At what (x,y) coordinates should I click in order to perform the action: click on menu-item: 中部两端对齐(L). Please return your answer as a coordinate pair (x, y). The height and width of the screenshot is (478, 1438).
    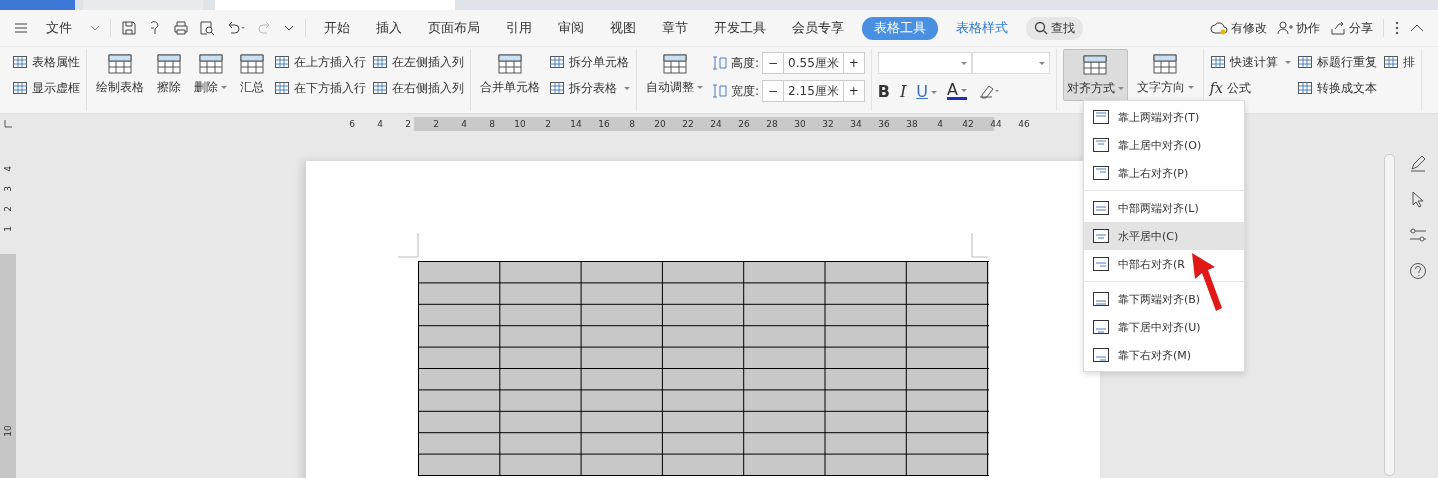
    Looking at the image, I should click on (1164, 208).